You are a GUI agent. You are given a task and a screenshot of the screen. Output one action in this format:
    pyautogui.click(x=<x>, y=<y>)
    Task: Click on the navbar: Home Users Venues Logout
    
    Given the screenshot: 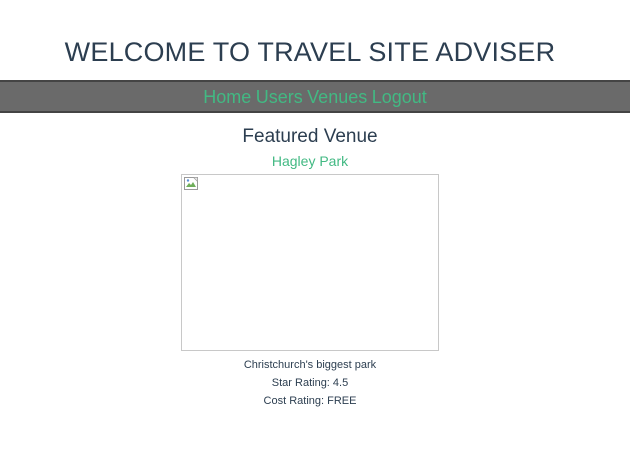 What is the action you would take?
    pyautogui.click(x=315, y=96)
    